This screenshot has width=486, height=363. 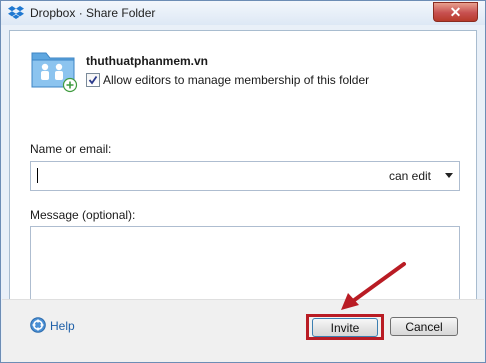 I want to click on checkmark-icon, so click(x=93, y=80).